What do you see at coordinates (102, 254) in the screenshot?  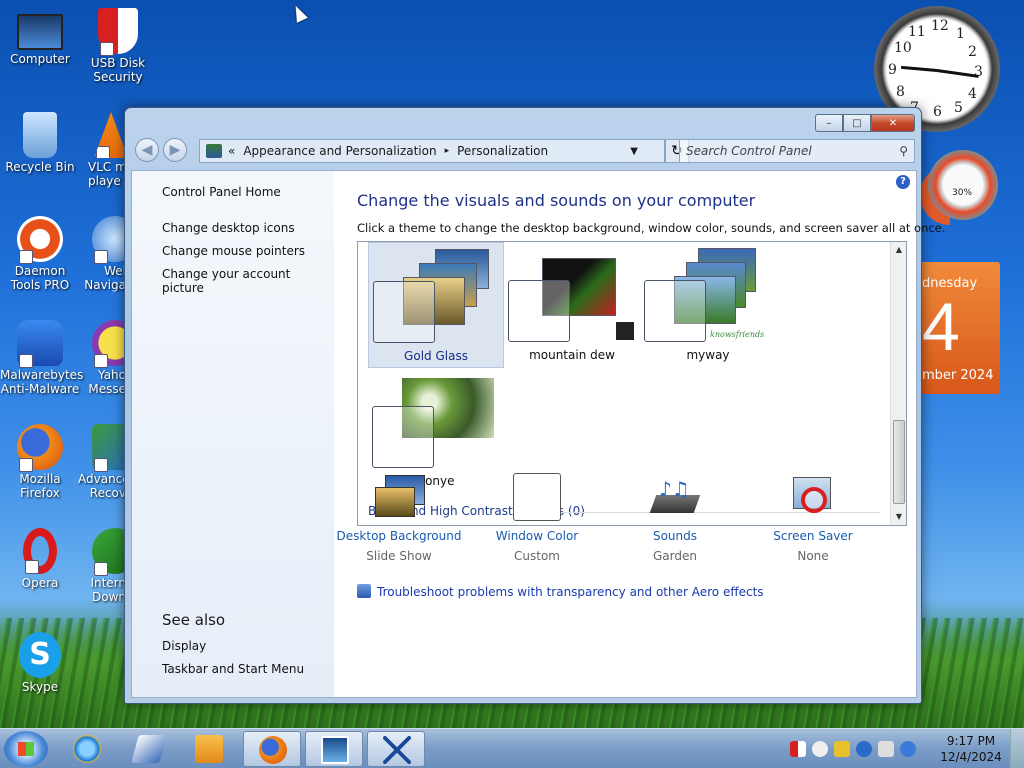 I see `desktop-icon-web-navigator: Wel Naviga` at bounding box center [102, 254].